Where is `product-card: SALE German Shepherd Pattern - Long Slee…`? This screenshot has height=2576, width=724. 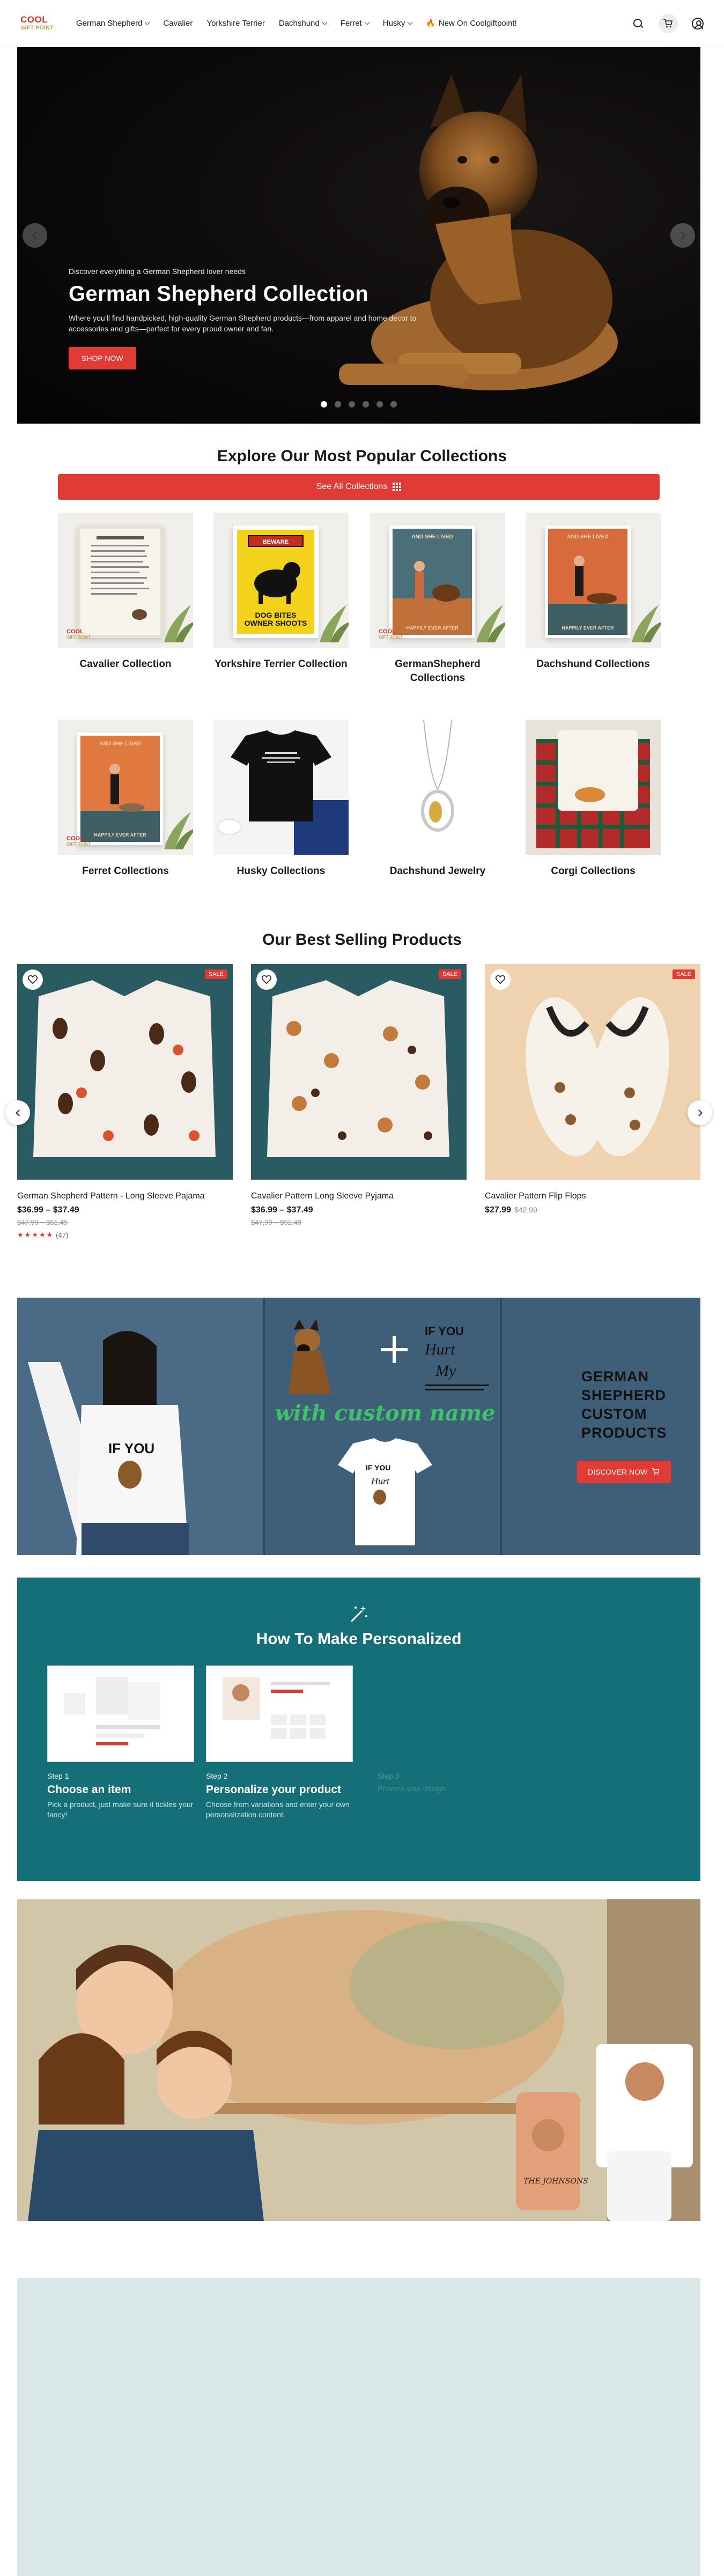
product-card: SALE German Shepherd Pattern - Long Slee… is located at coordinates (125, 1101).